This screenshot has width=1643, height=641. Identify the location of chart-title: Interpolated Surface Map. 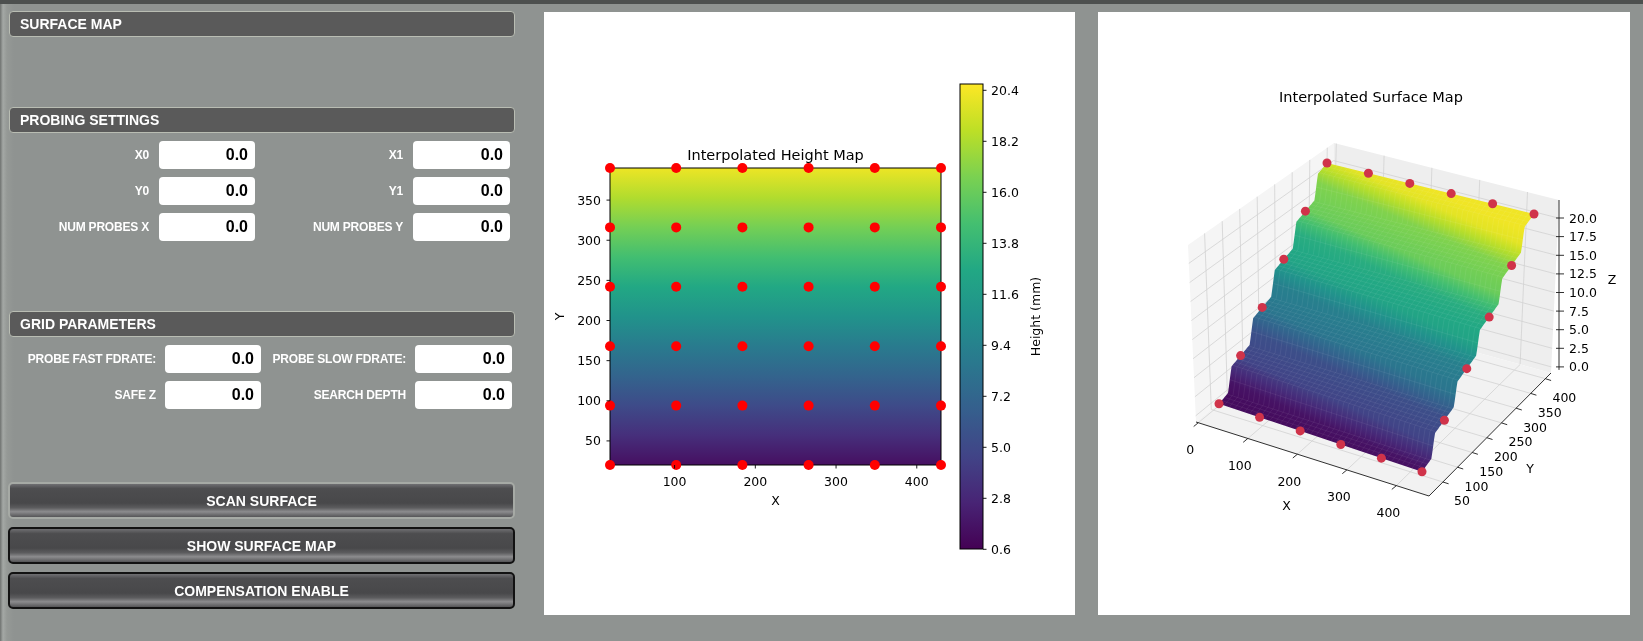
(1371, 96).